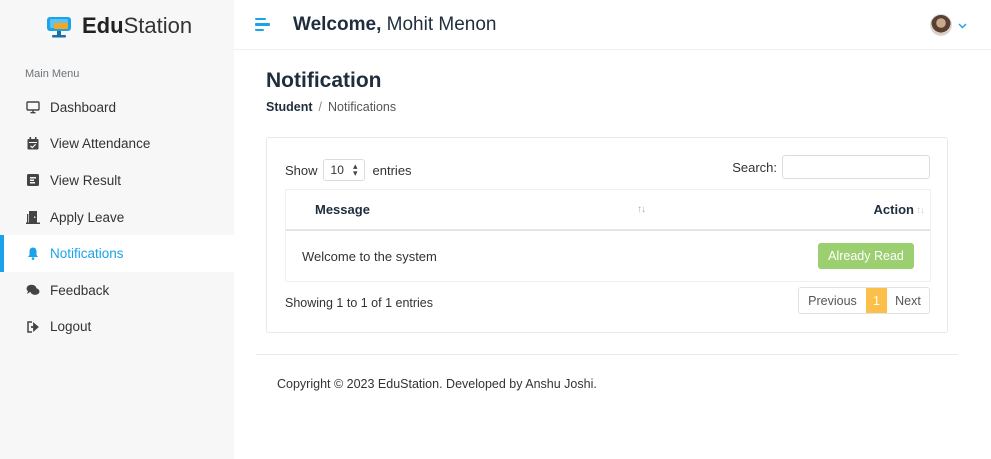  I want to click on monitor-icon, so click(33, 107).